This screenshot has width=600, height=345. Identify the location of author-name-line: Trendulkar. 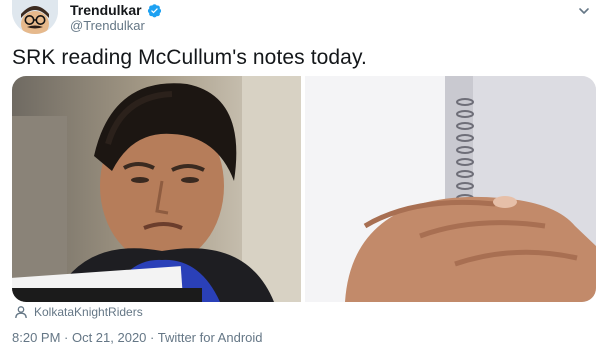
(116, 10).